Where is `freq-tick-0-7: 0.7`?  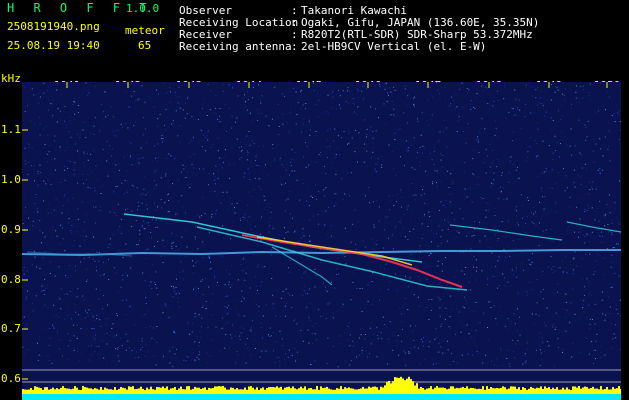 freq-tick-0-7: 0.7 is located at coordinates (11, 328).